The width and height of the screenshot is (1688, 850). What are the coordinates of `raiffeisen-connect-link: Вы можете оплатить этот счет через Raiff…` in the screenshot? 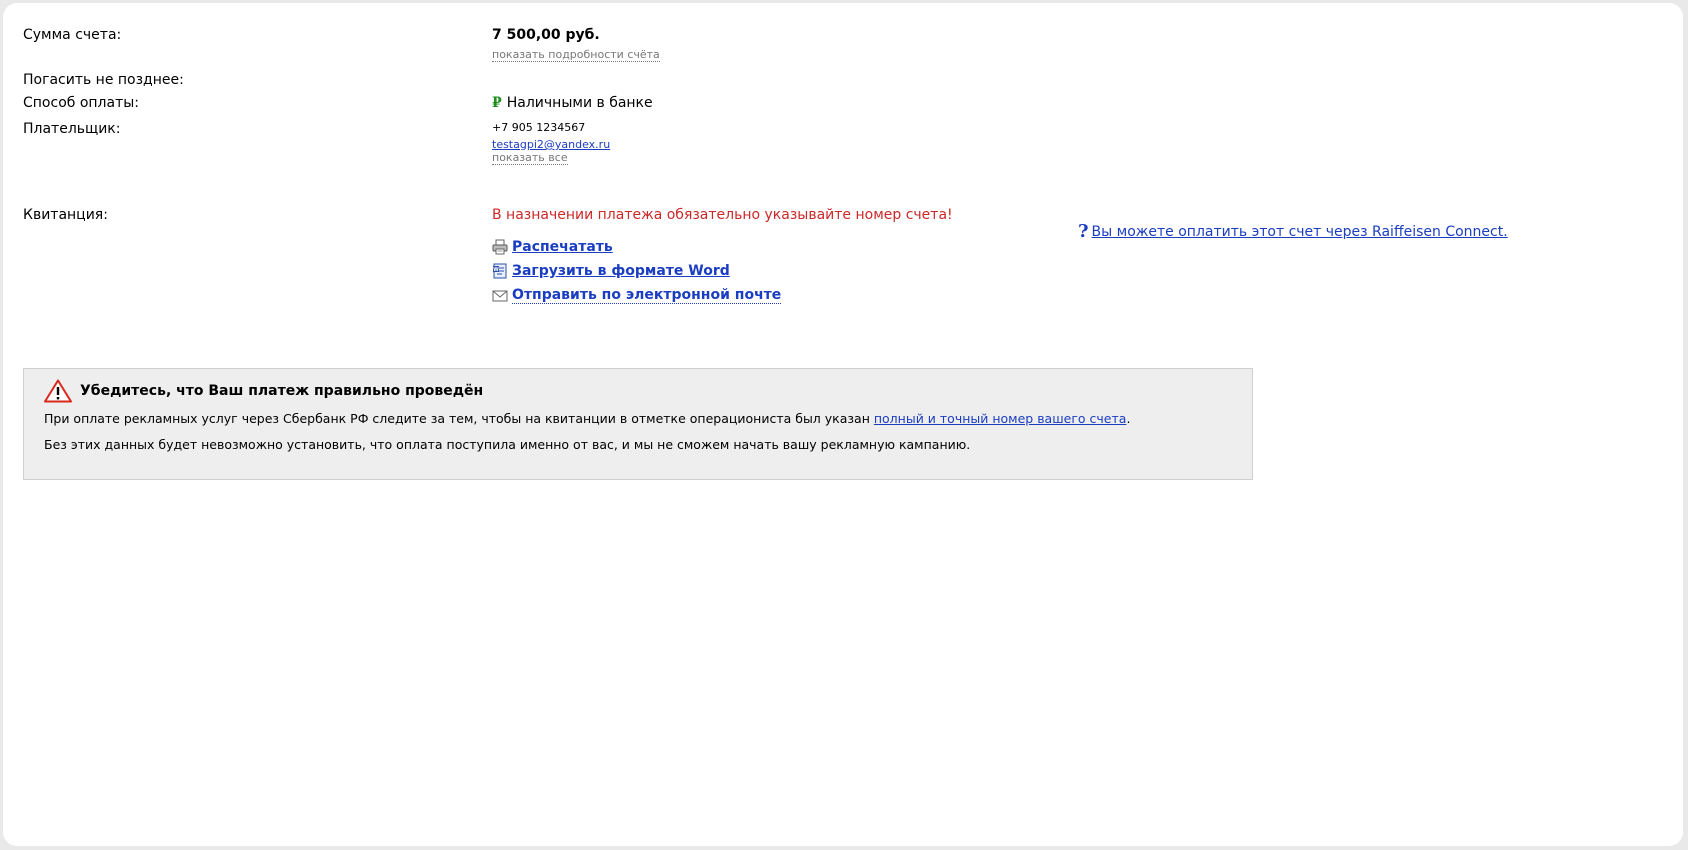 It's located at (1300, 232).